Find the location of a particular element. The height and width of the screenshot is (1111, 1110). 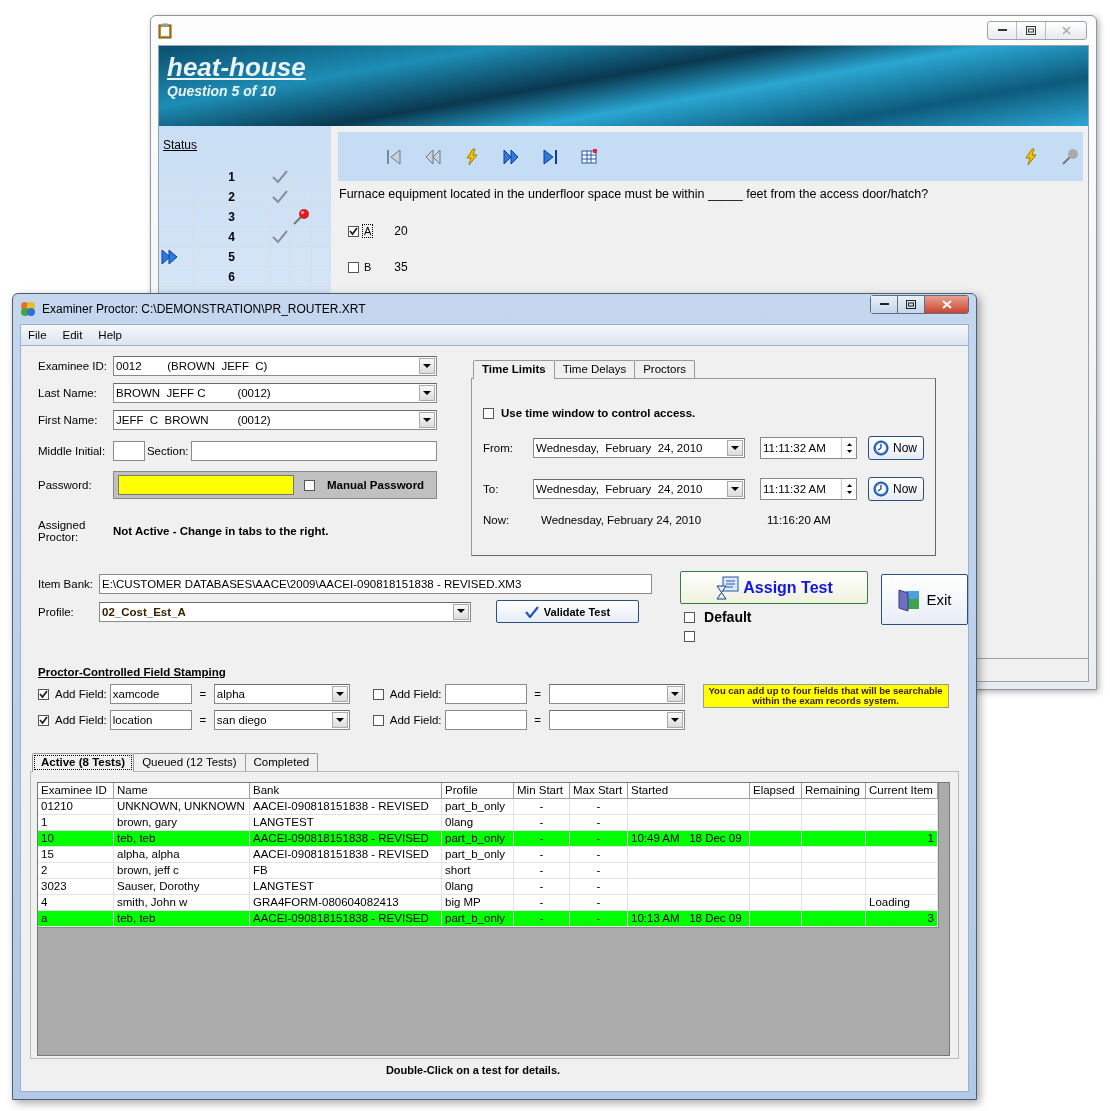

column-header: Profile is located at coordinates (478, 791).